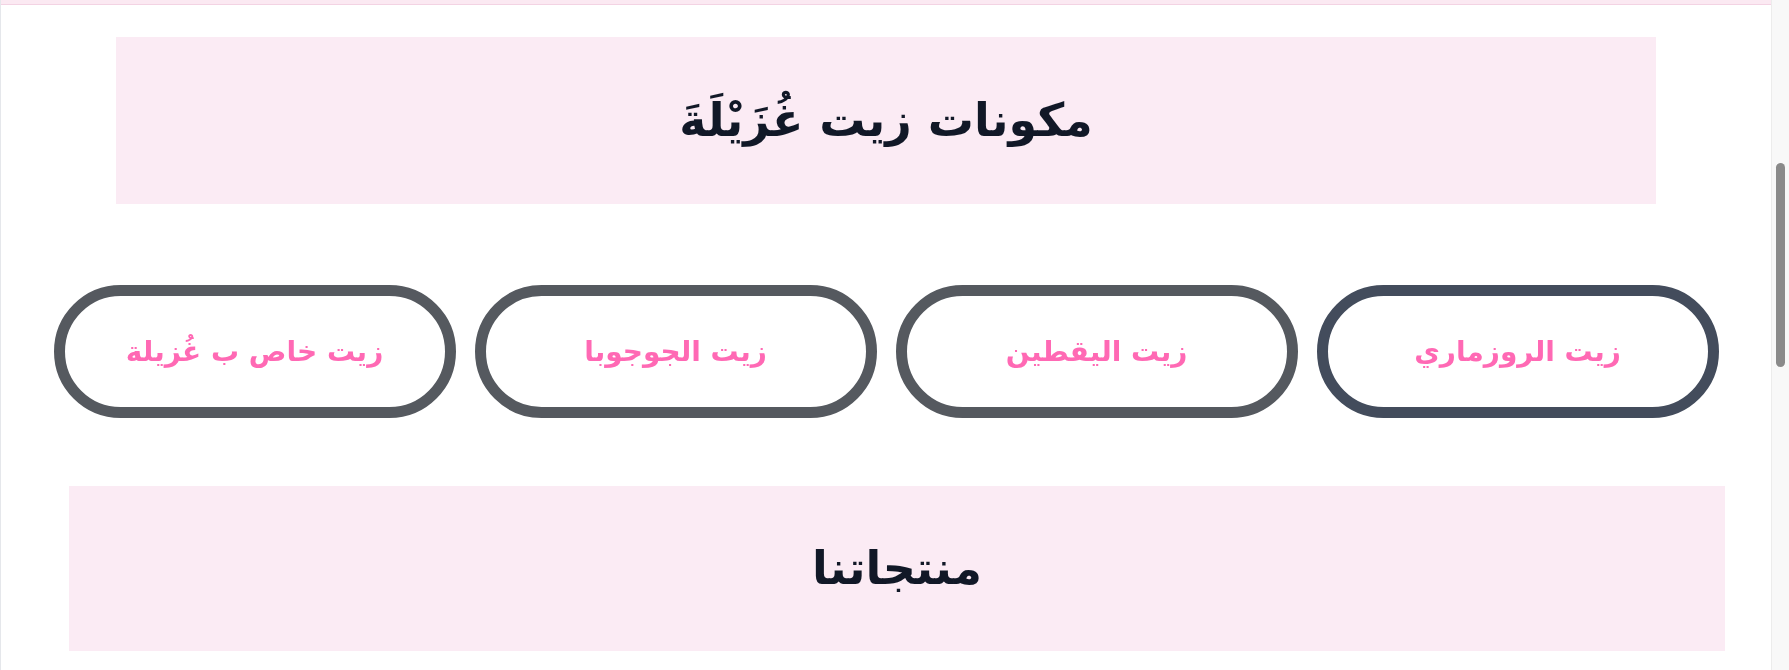 The height and width of the screenshot is (670, 1789). Describe the element at coordinates (886, 119) in the screenshot. I see `section-heading: مكونات زيت غُزَيْلَةَ` at that location.